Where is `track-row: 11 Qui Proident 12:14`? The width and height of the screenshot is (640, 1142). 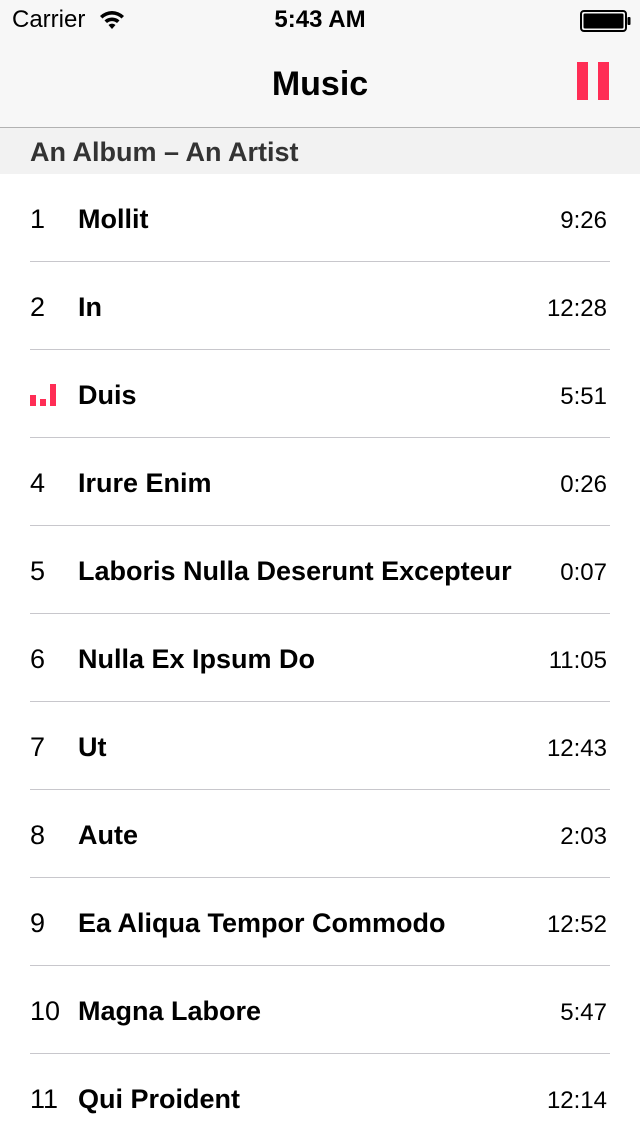 track-row: 11 Qui Proident 12:14 is located at coordinates (320, 1098).